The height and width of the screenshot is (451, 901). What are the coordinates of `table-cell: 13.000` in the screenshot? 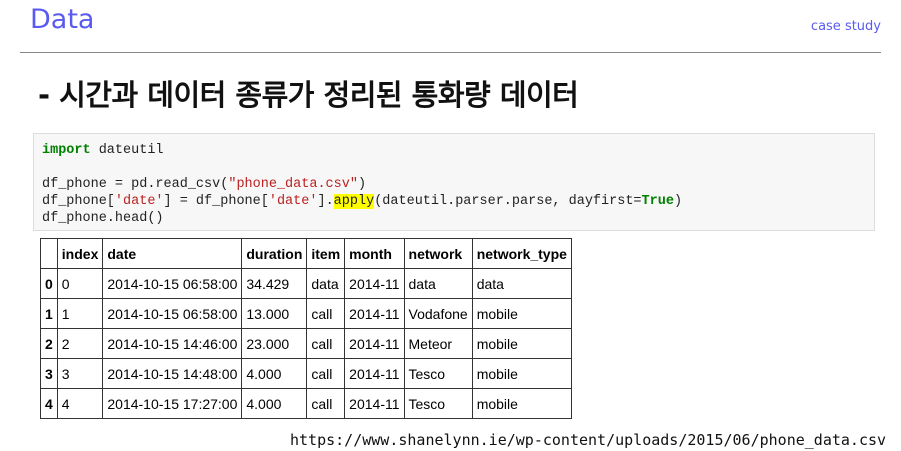 It's located at (274, 313).